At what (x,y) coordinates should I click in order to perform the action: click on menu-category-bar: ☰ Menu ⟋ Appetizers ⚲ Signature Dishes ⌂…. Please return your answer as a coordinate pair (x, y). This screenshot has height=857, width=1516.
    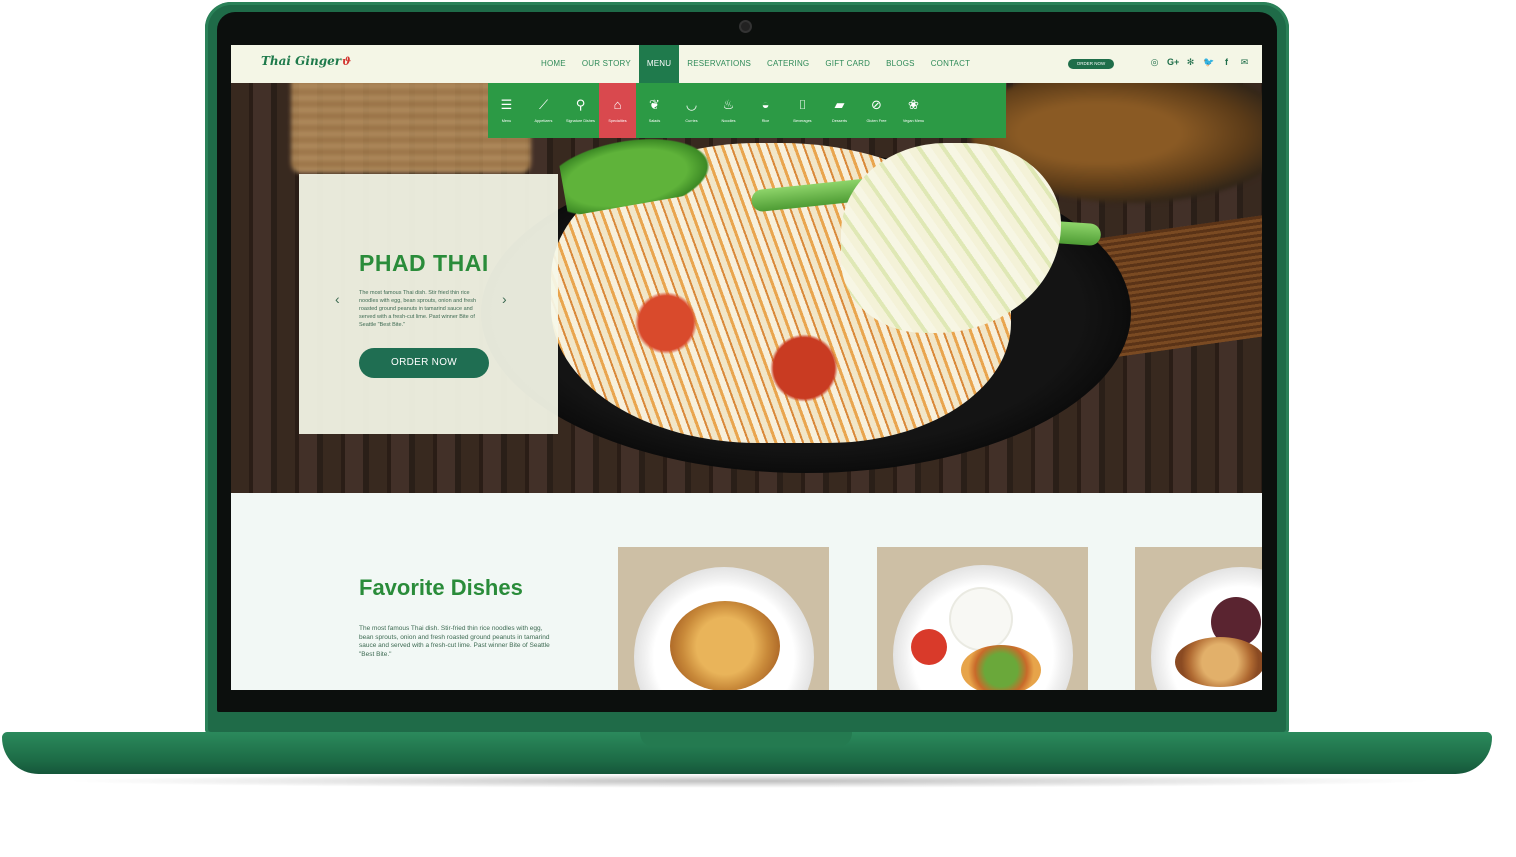
    Looking at the image, I should click on (747, 110).